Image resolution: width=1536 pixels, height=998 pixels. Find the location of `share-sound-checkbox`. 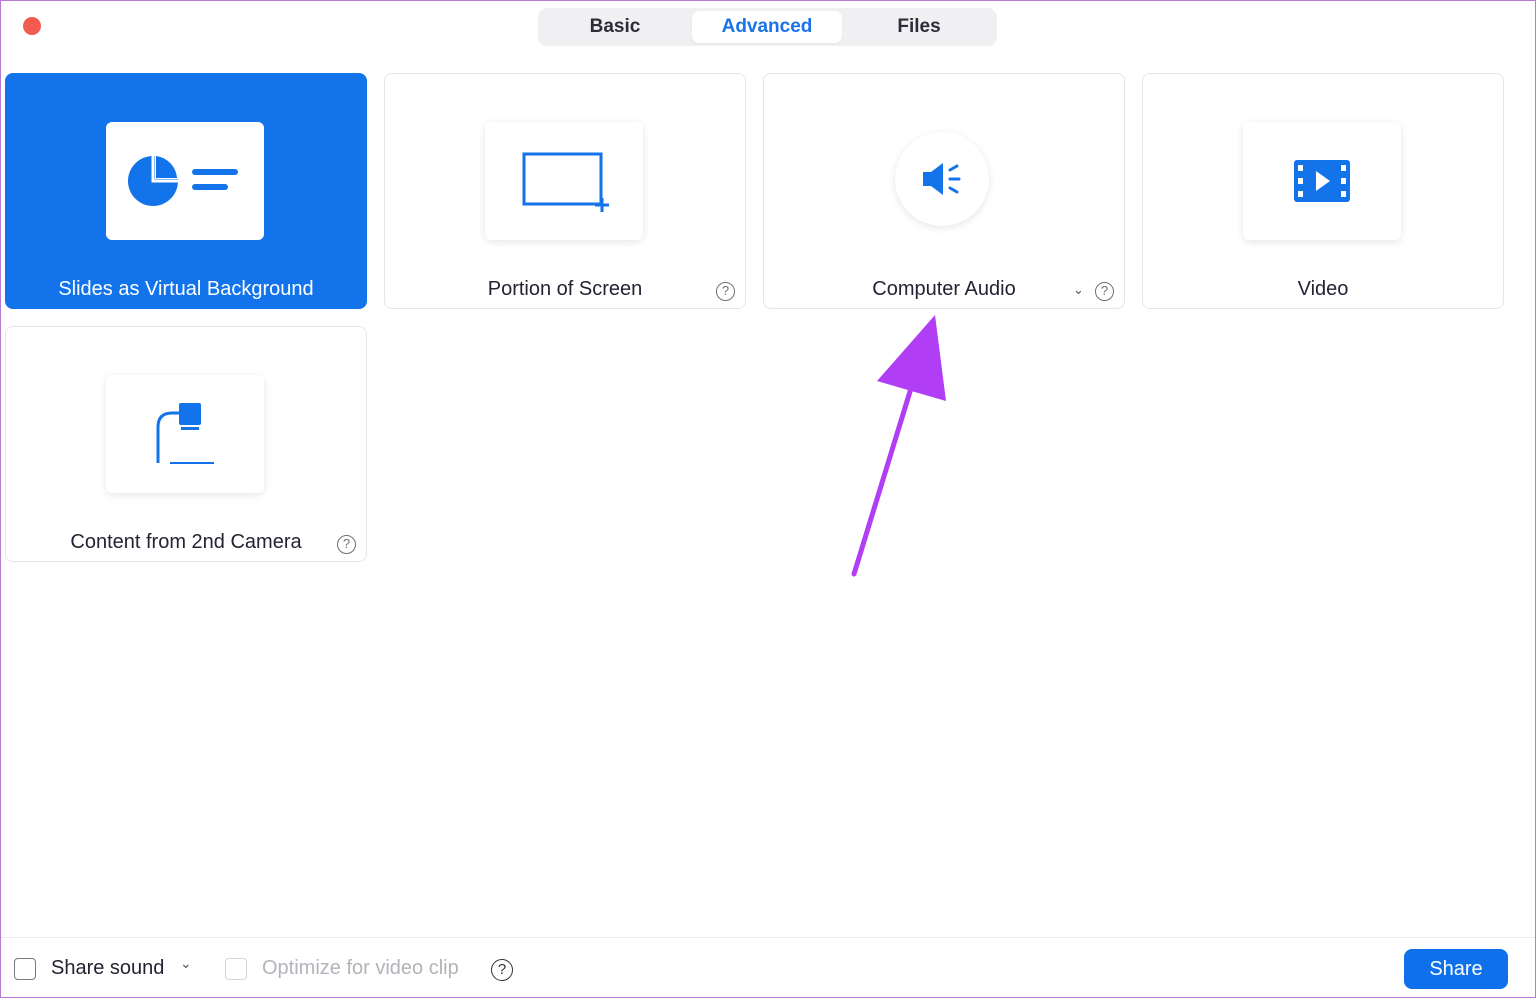

share-sound-checkbox is located at coordinates (25, 969).